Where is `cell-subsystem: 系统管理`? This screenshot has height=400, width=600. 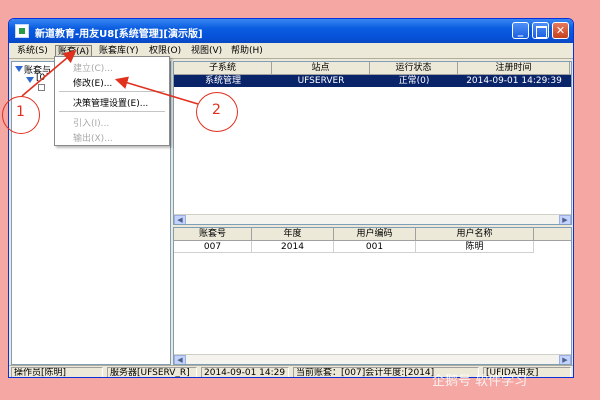
cell-subsystem: 系统管理 is located at coordinates (222, 81).